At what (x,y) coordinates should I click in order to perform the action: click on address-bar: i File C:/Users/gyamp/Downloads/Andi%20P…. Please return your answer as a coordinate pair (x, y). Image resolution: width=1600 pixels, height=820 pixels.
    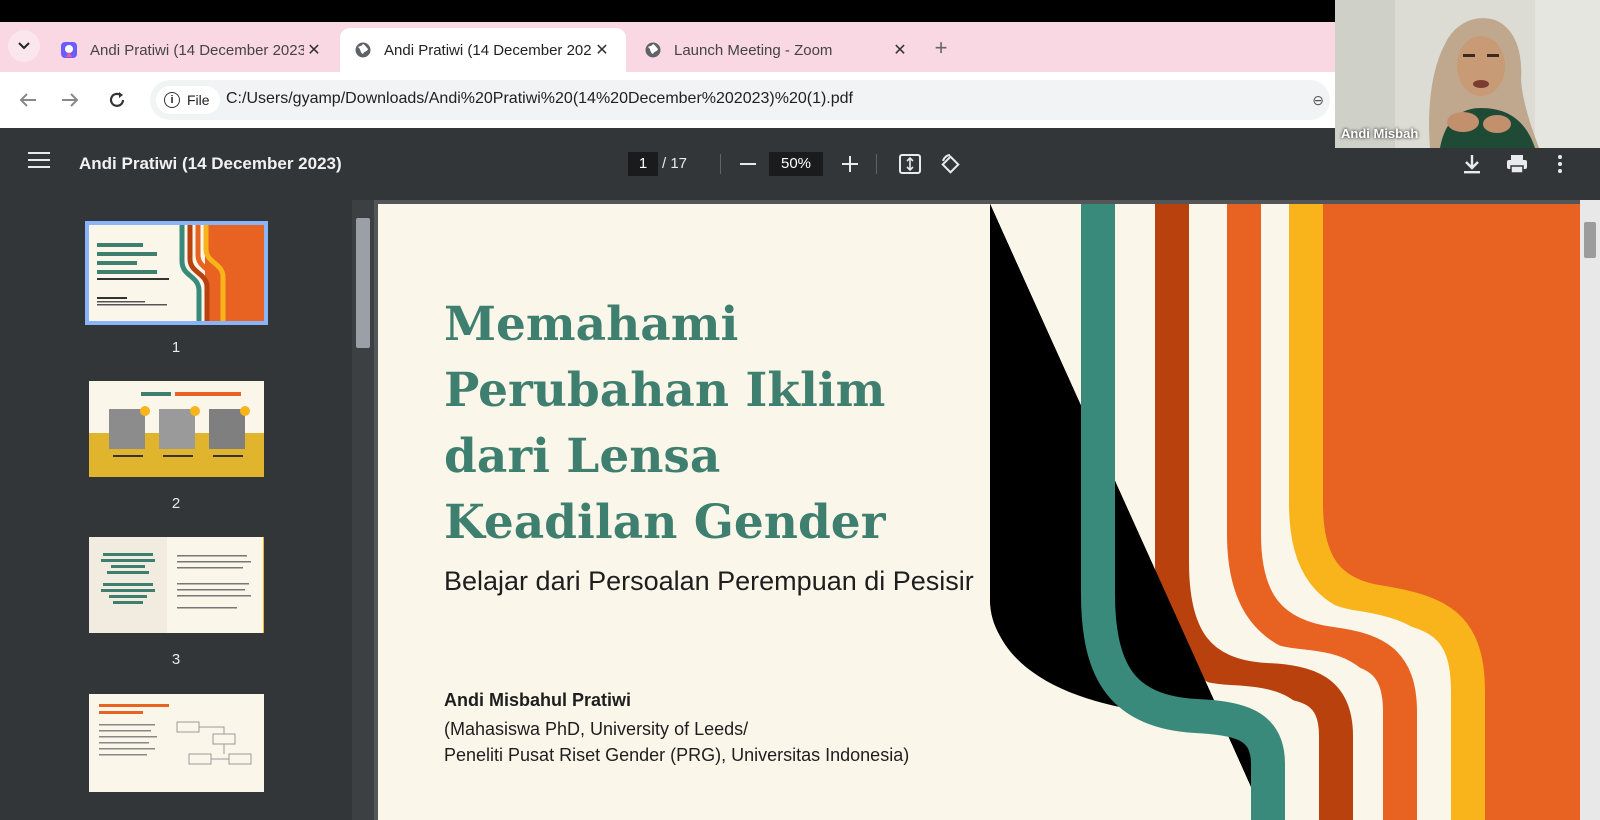
    Looking at the image, I should click on (740, 100).